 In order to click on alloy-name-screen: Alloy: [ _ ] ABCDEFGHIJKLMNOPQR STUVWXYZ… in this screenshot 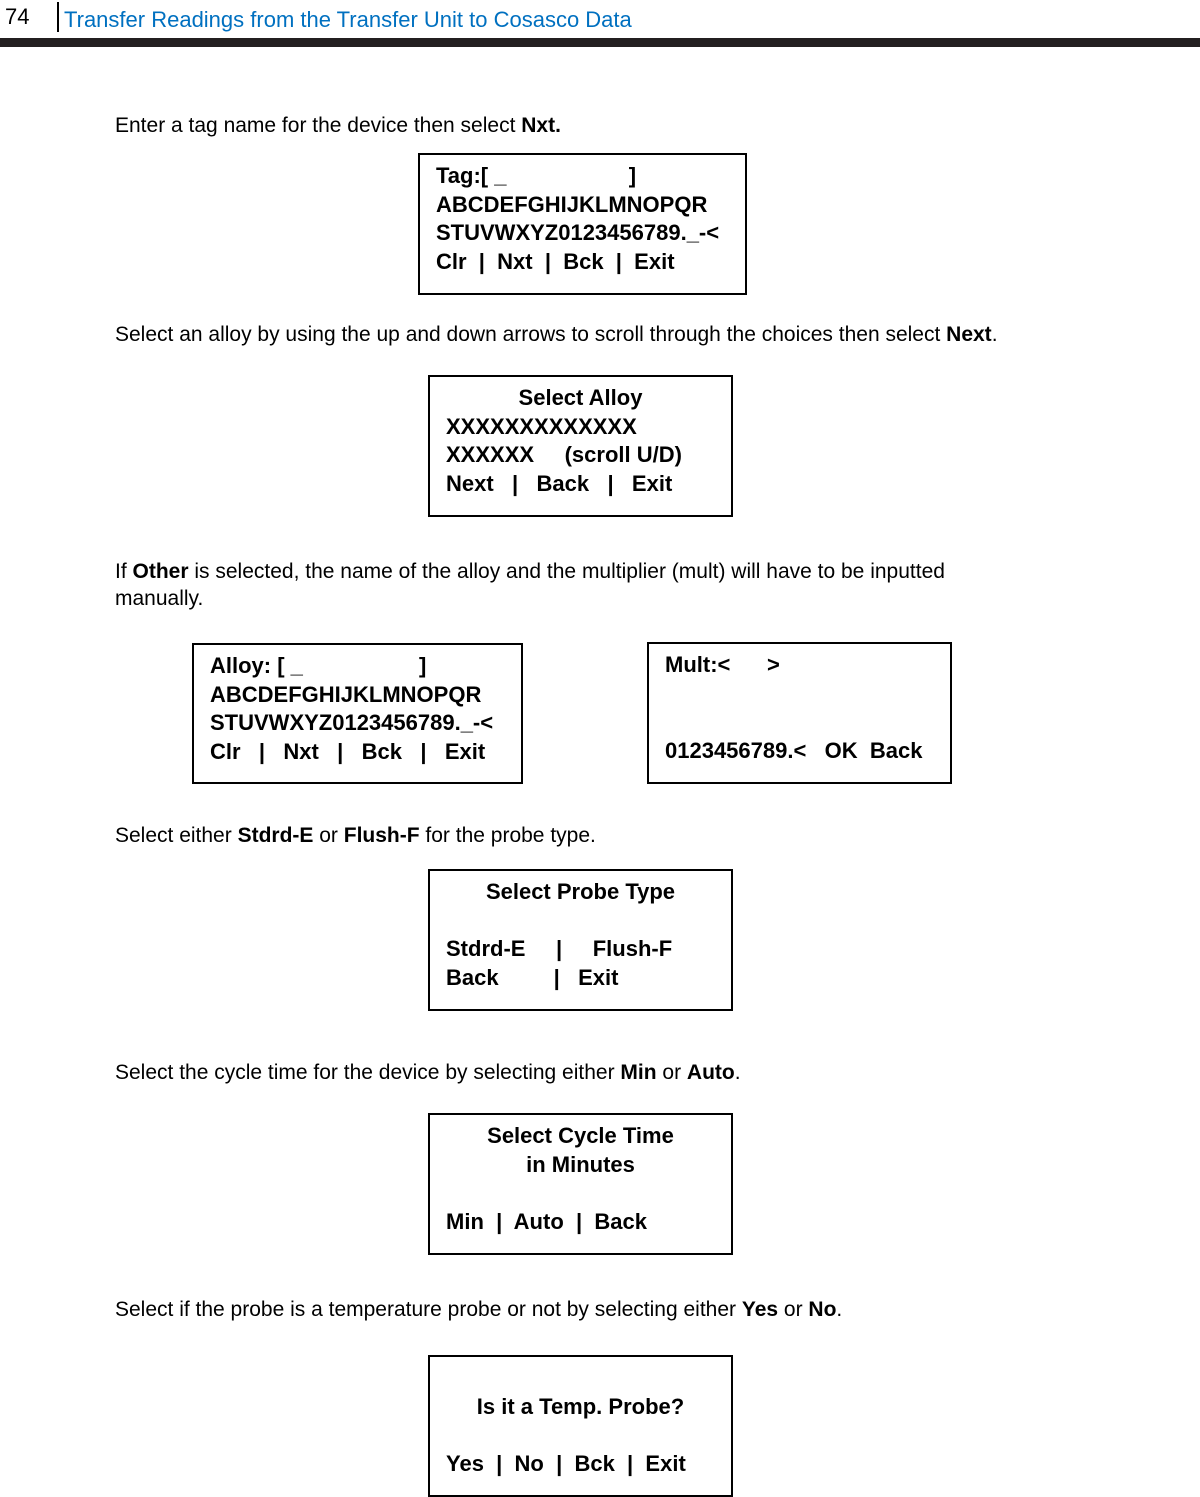, I will do `click(357, 713)`.